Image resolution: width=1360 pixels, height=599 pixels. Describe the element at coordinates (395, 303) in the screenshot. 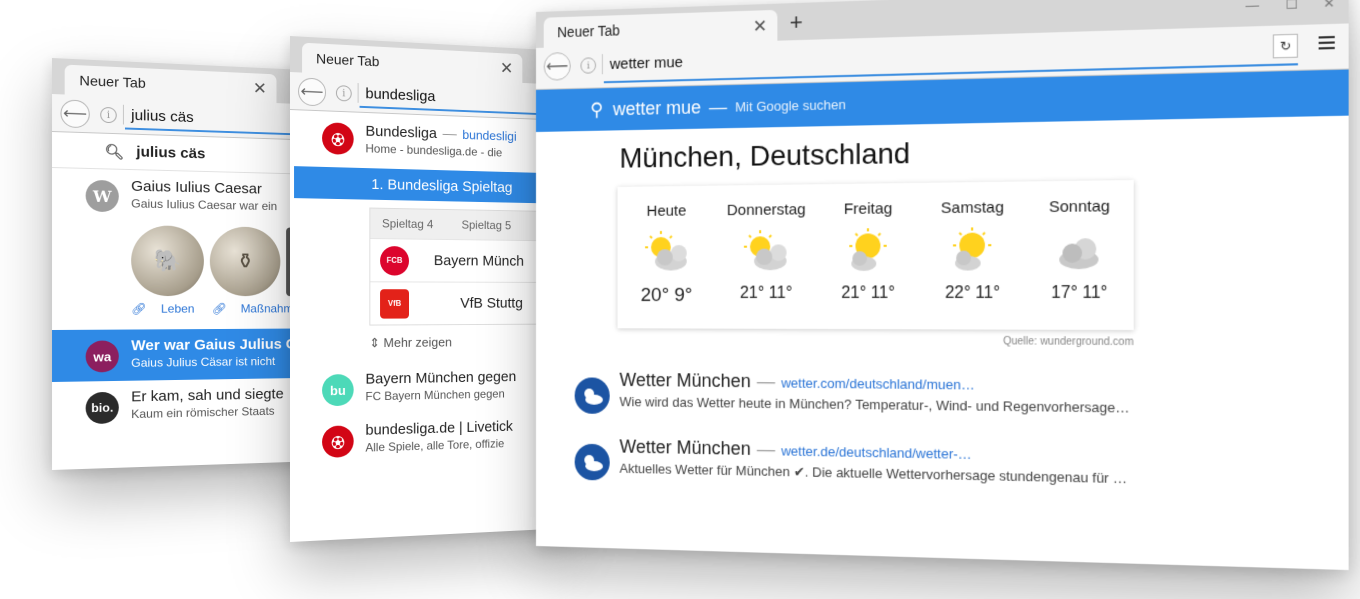

I see `vfb-crest-icon: VfB` at that location.